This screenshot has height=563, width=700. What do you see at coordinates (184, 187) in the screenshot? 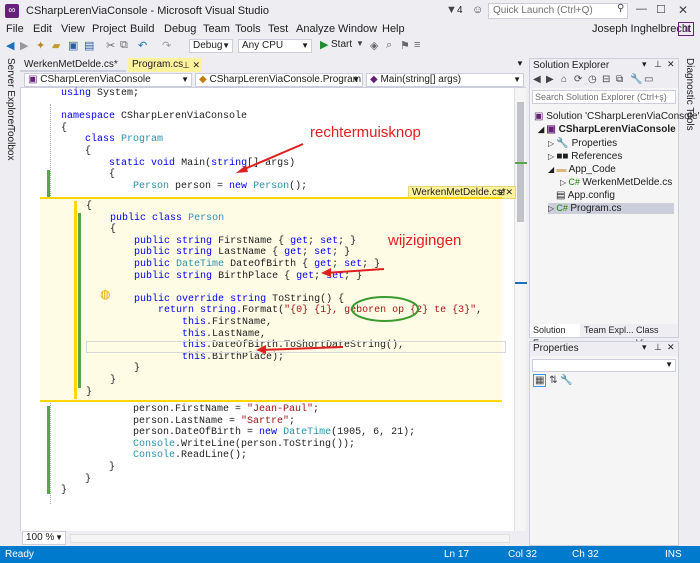
I see `code-line: Person person = new Person();` at bounding box center [184, 187].